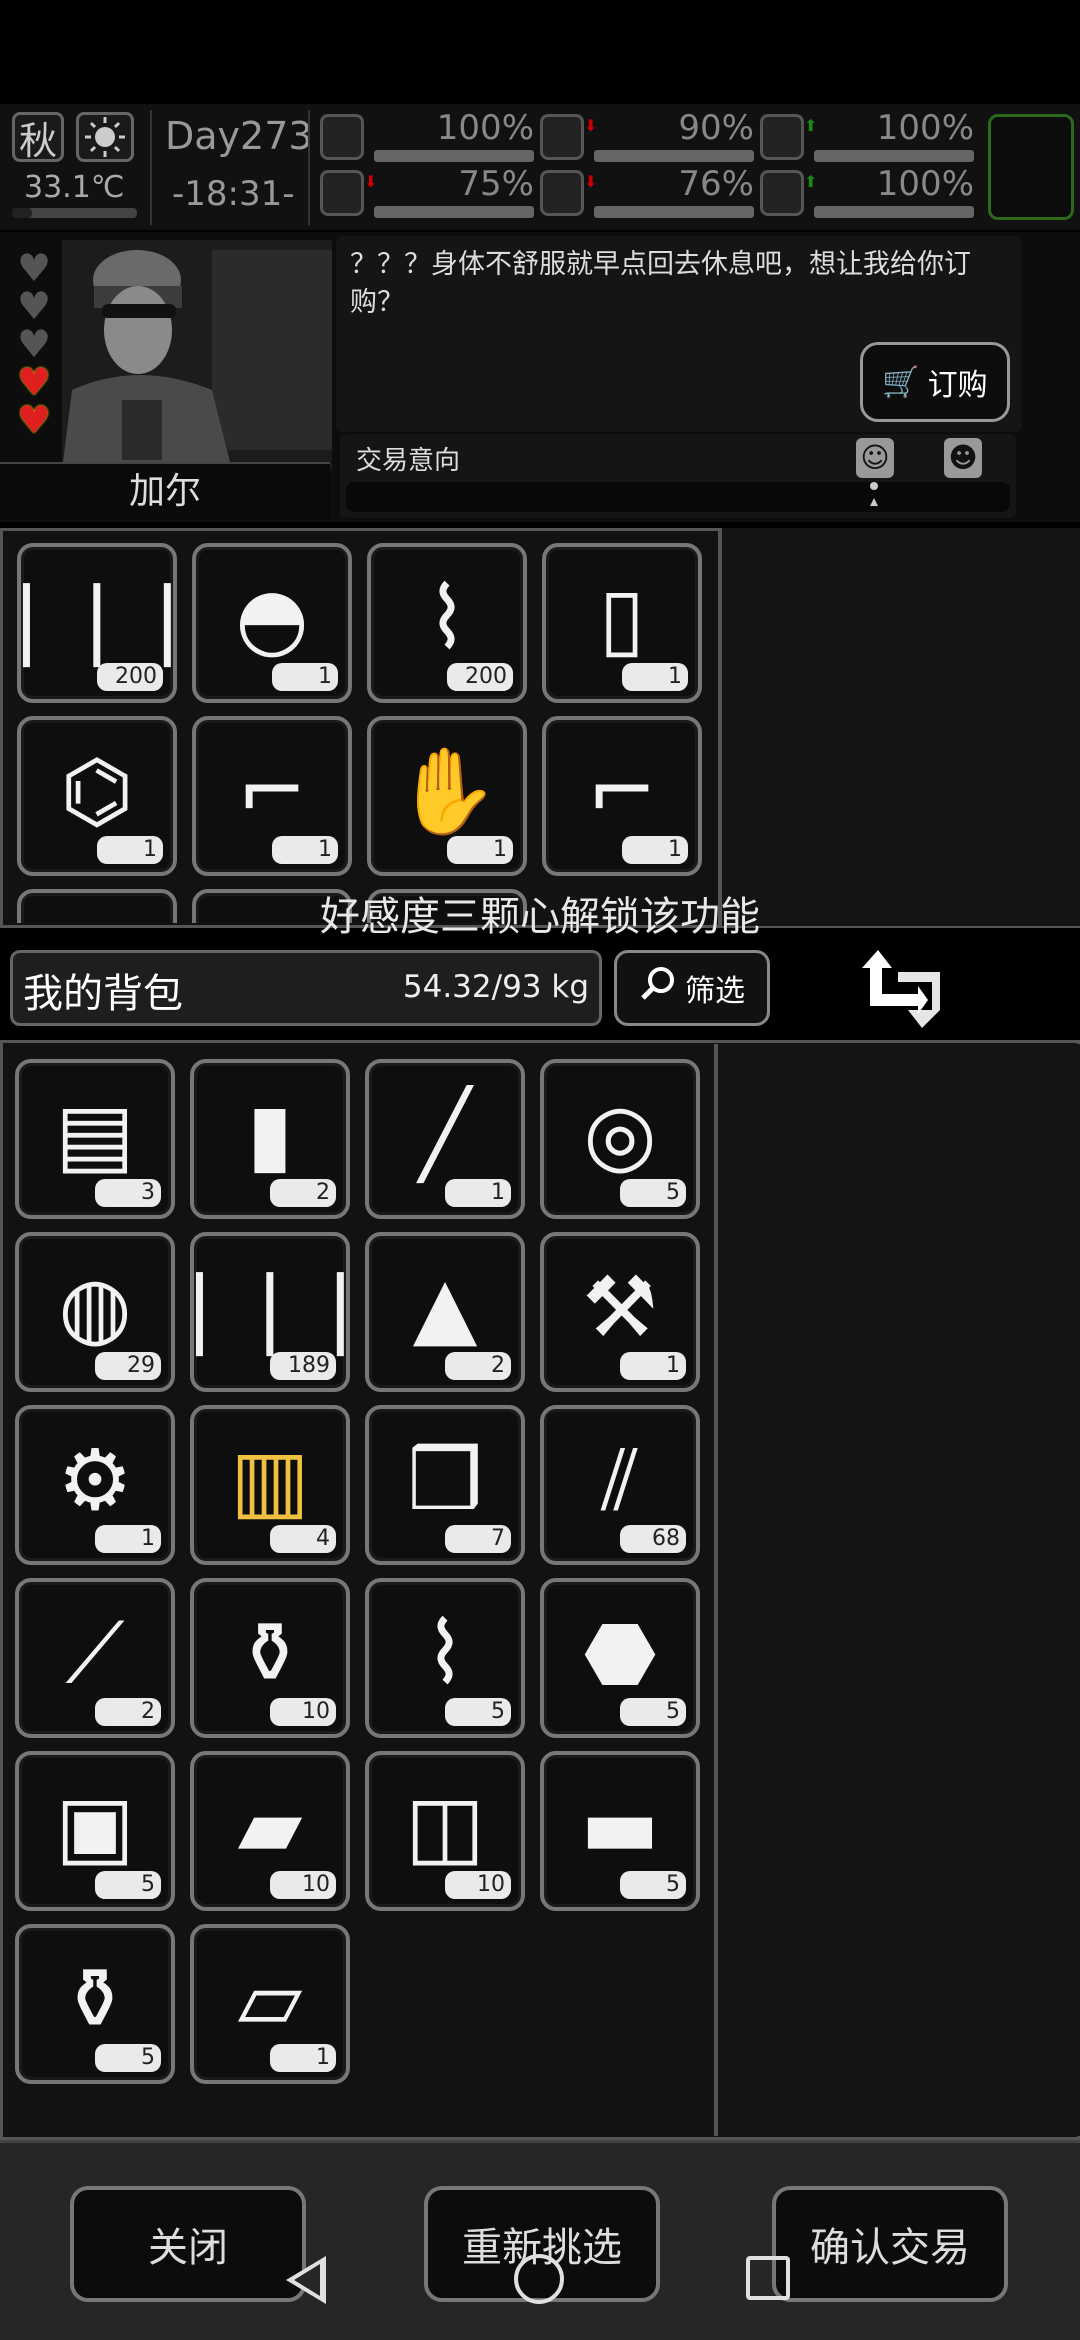 This screenshot has width=1080, height=2340. Describe the element at coordinates (620, 1658) in the screenshot. I see `item-slot: ⬣ 5` at that location.